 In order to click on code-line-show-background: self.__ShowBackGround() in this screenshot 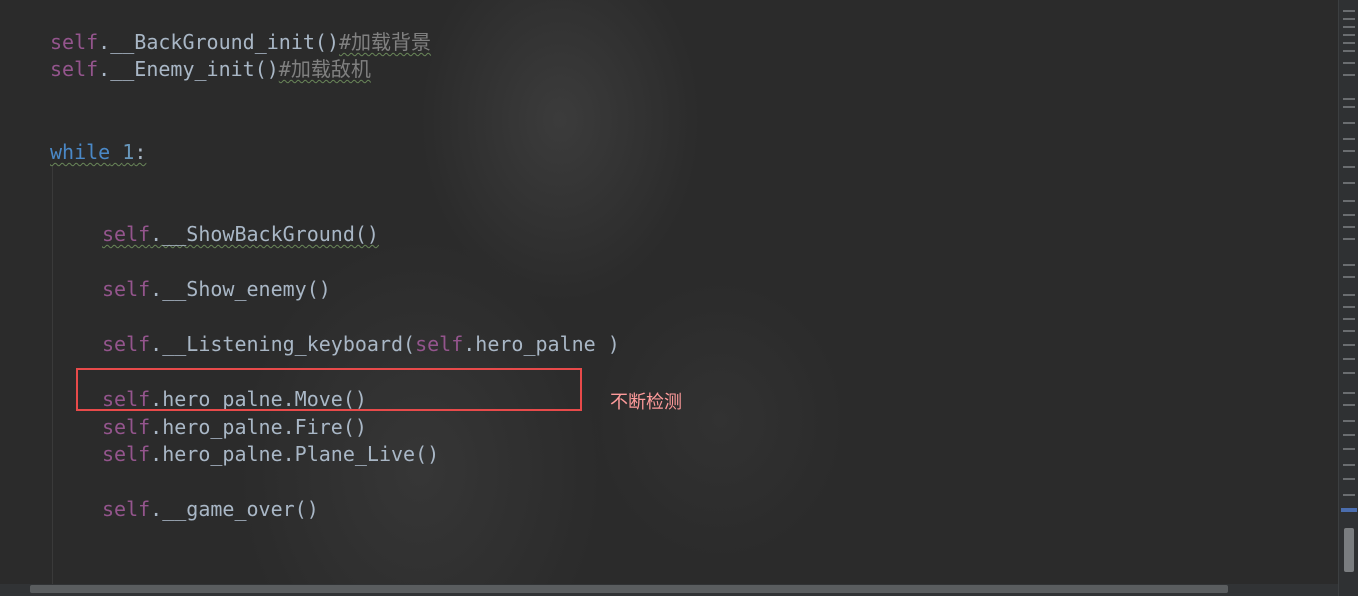, I will do `click(240, 234)`.